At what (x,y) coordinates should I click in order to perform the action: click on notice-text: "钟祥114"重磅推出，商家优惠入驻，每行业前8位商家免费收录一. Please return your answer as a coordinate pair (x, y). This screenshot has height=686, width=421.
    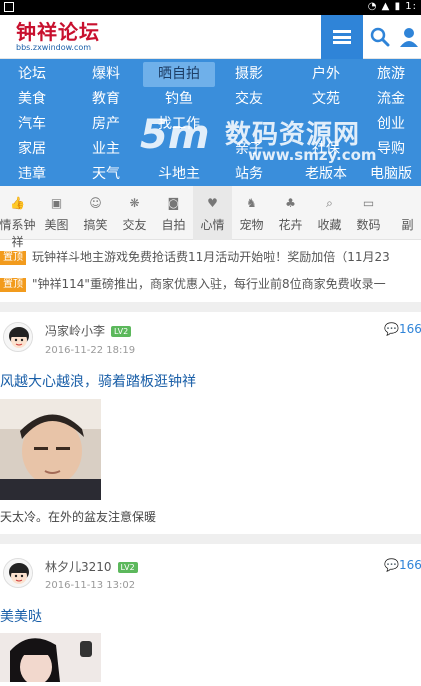
    Looking at the image, I should click on (209, 284).